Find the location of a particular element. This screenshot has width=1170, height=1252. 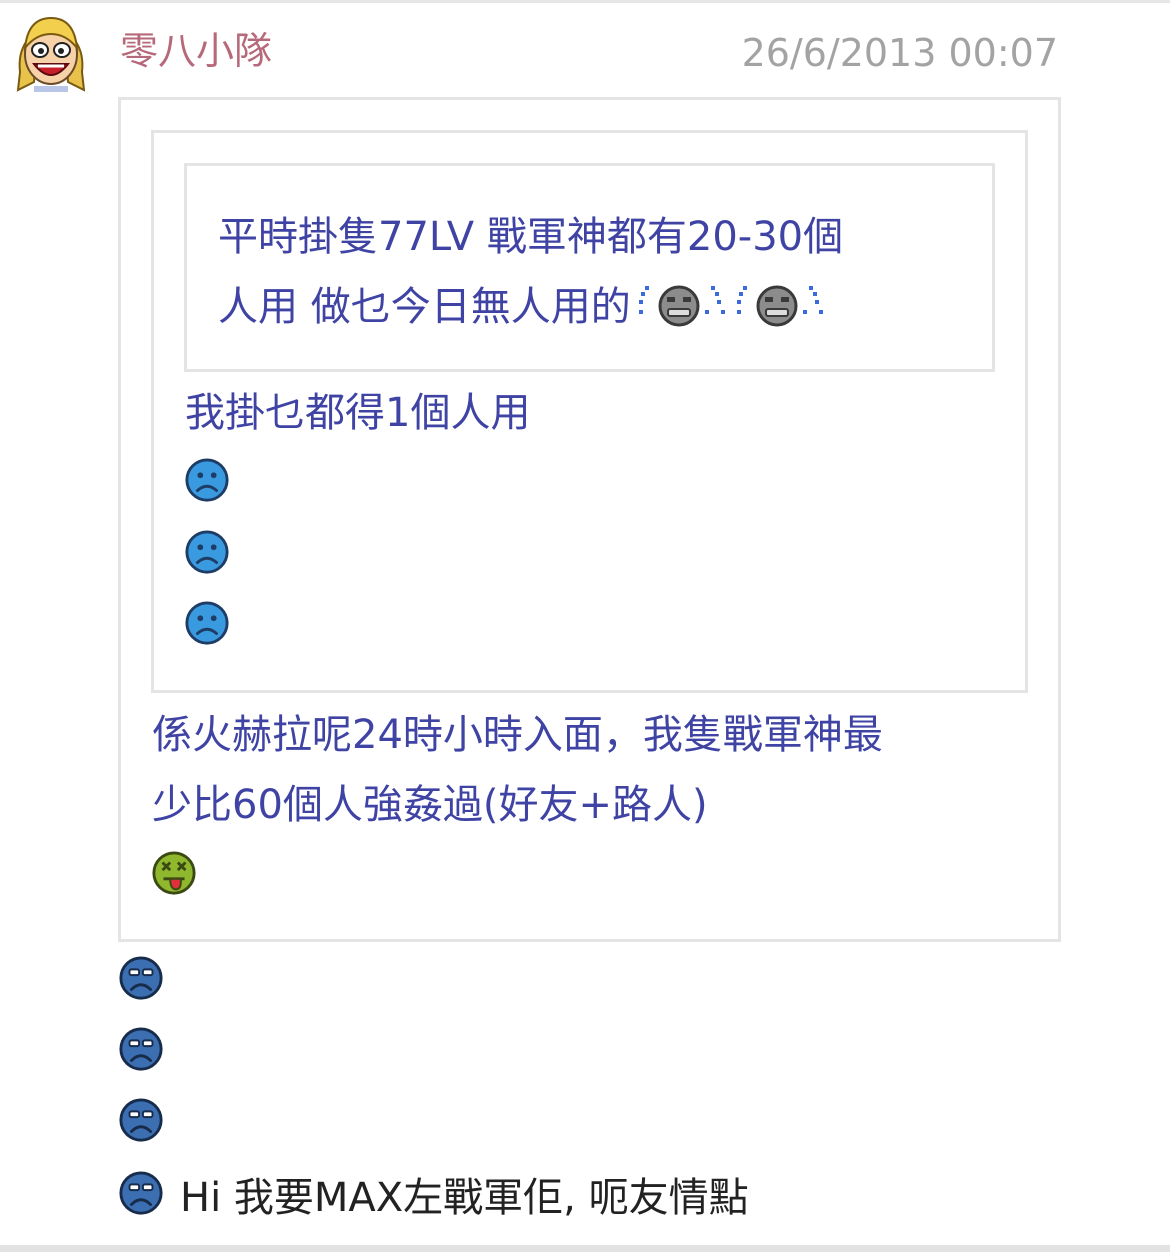

avatar-image is located at coordinates (51, 54).